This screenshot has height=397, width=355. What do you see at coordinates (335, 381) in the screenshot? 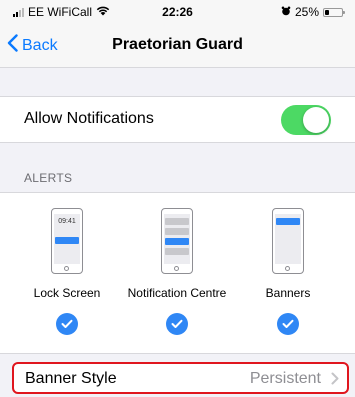
I see `chevron-right-icon` at bounding box center [335, 381].